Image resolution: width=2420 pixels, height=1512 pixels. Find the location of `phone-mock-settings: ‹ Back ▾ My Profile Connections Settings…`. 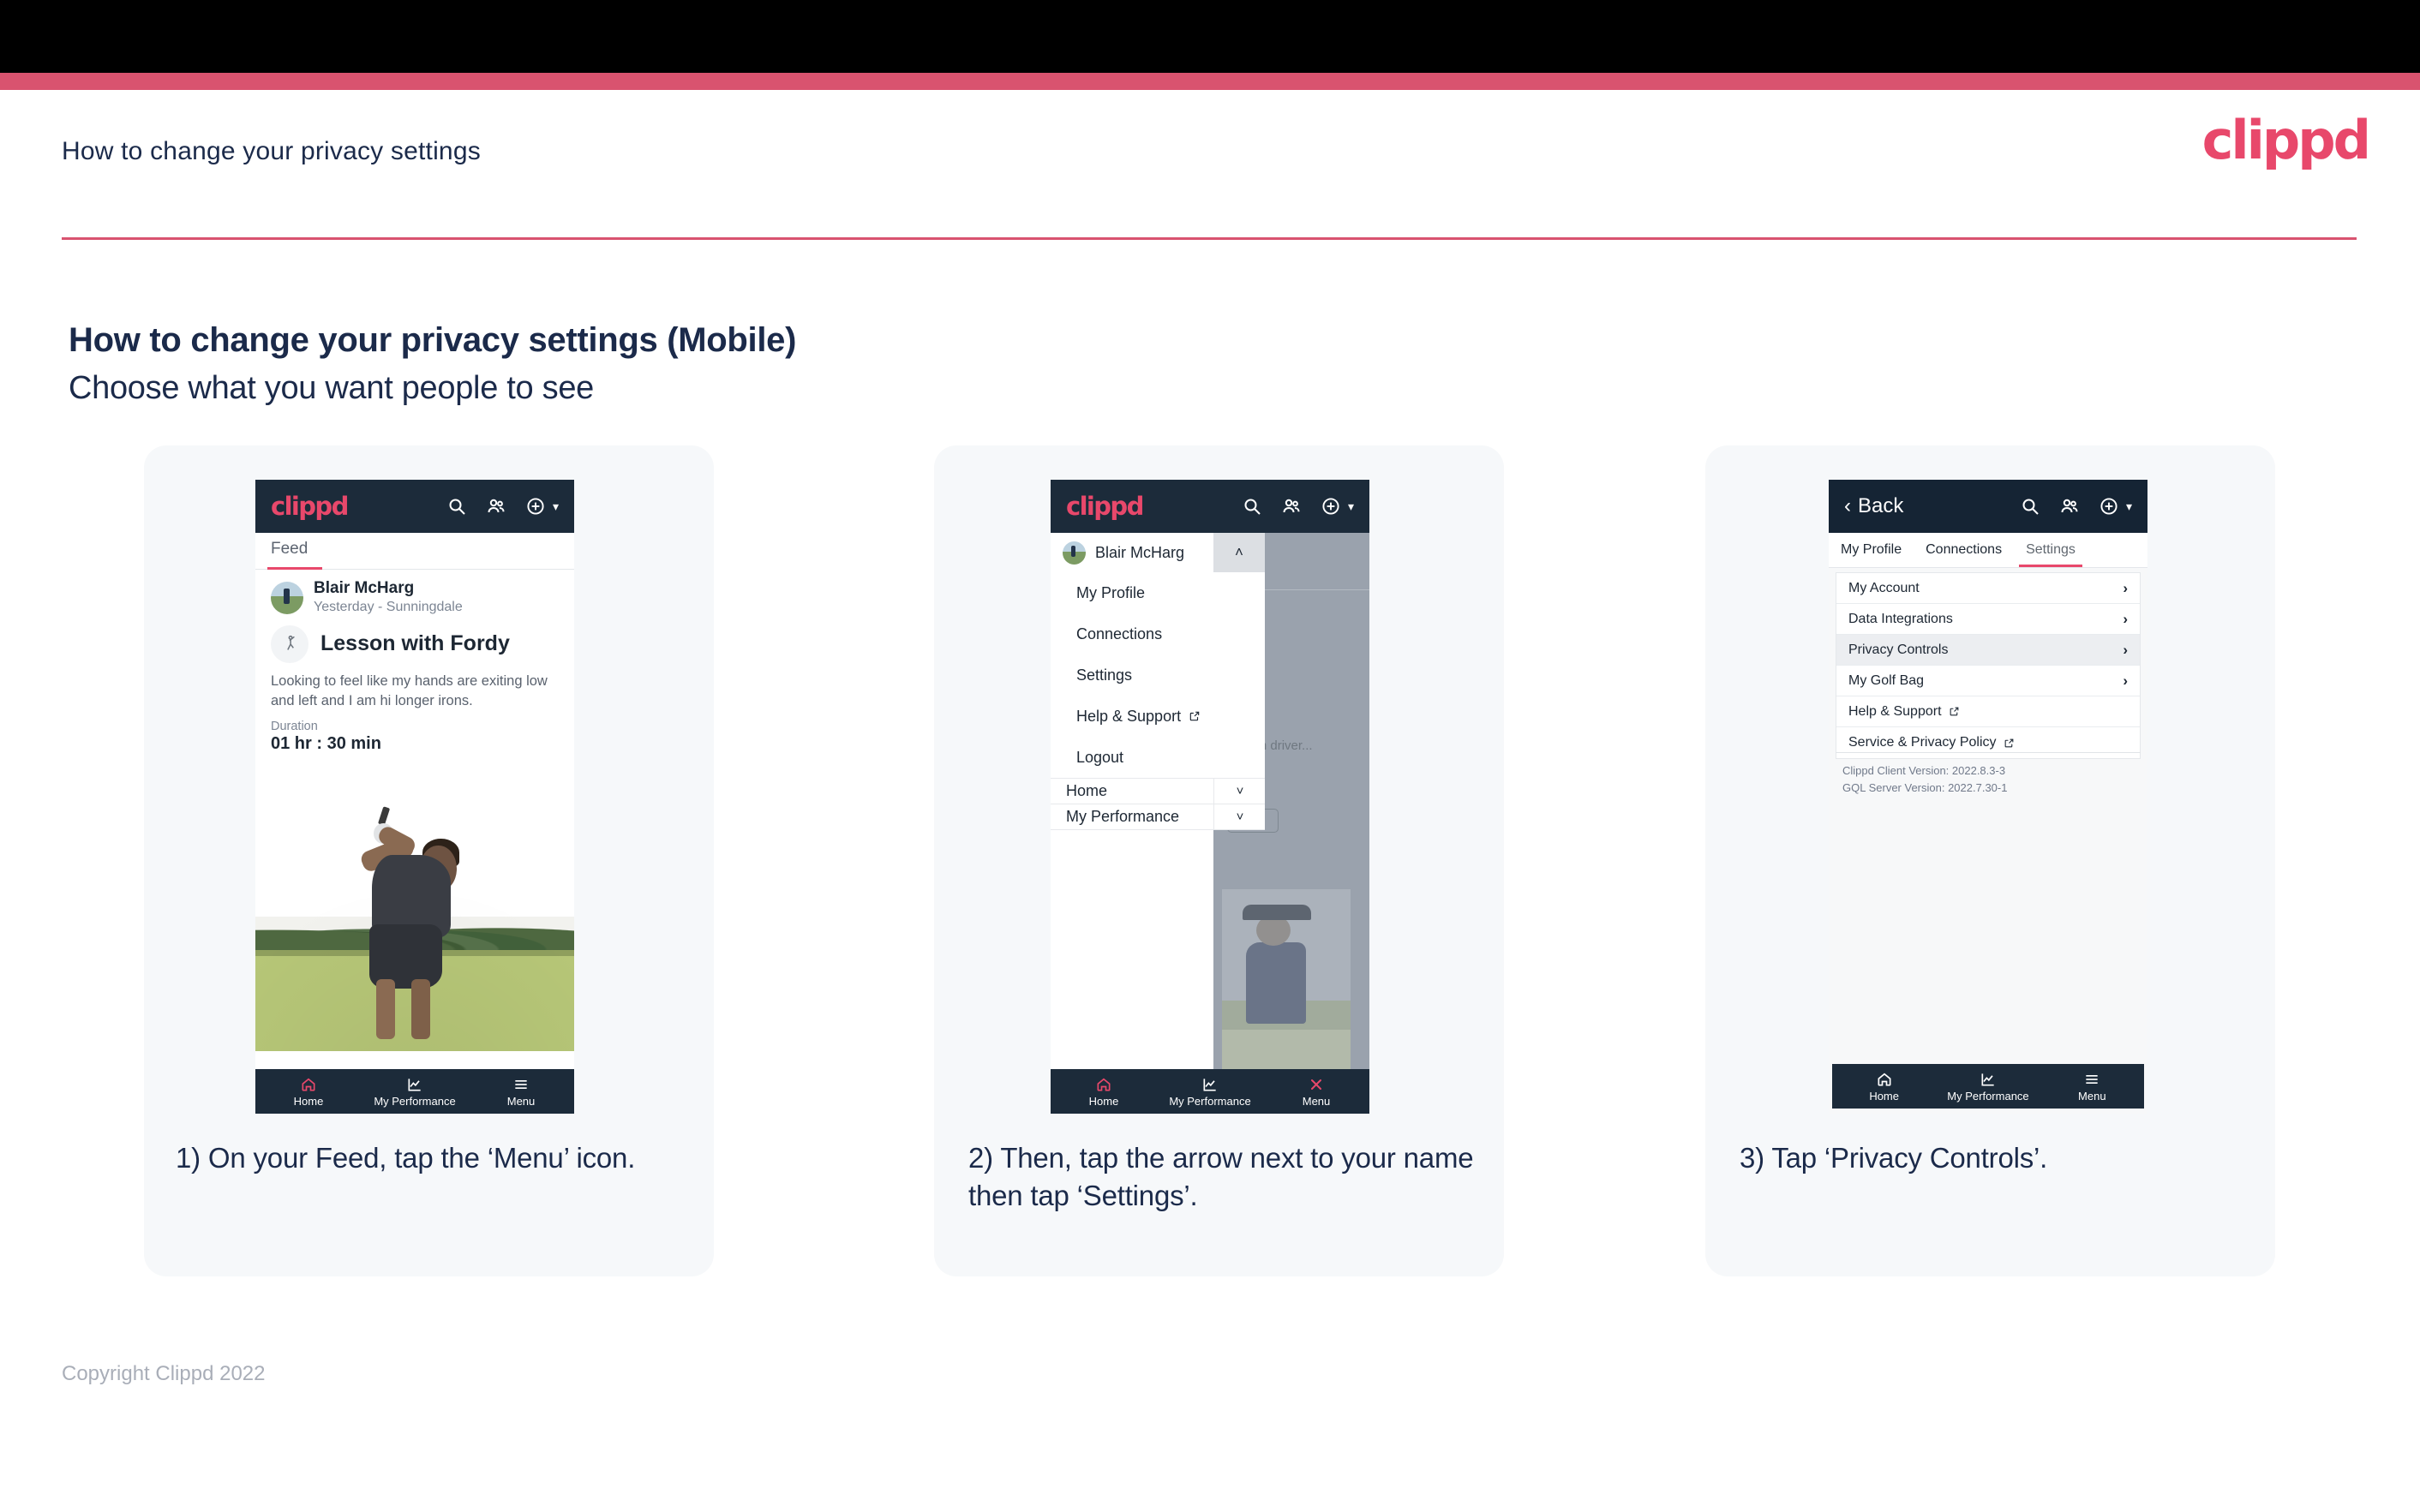

phone-mock-settings: ‹ Back ▾ My Profile Connections Settings… is located at coordinates (1988, 797).